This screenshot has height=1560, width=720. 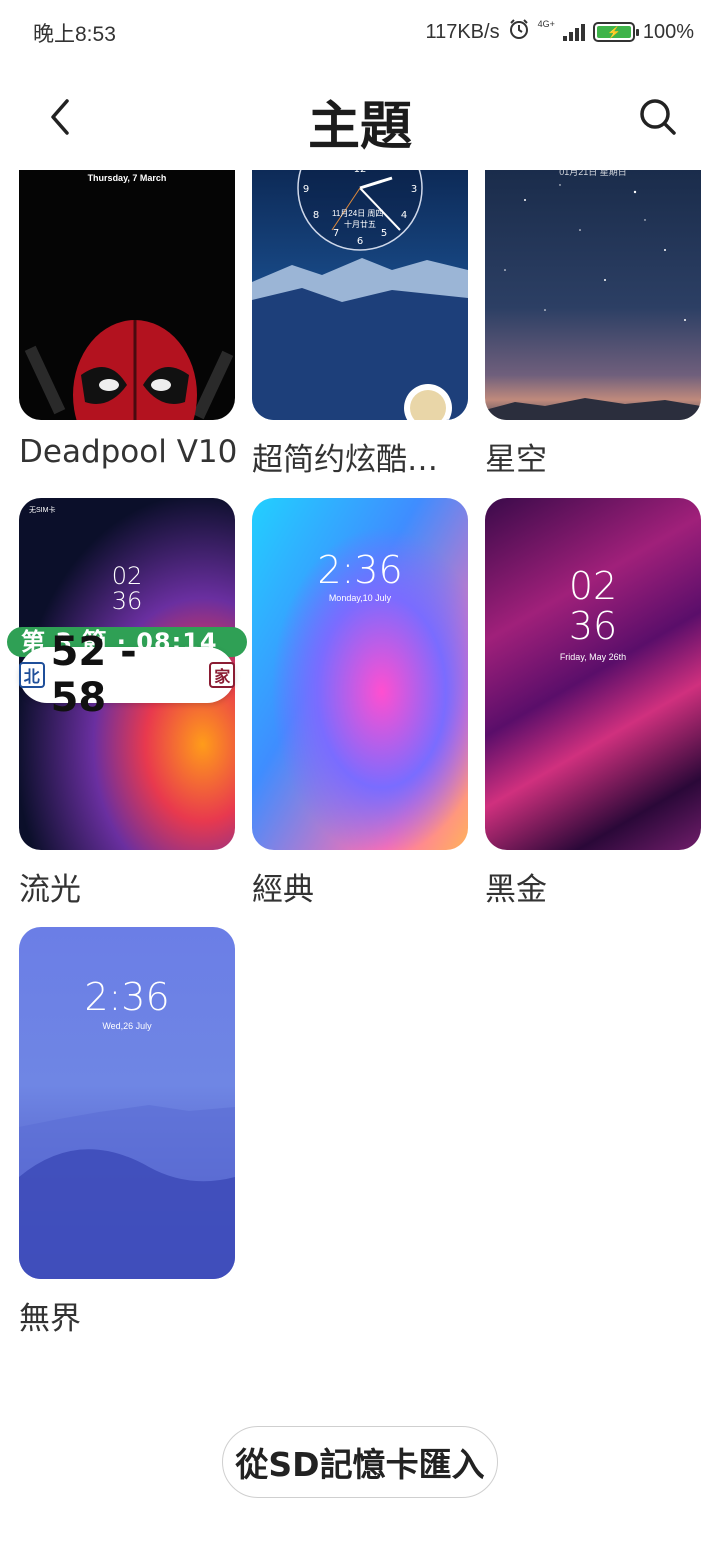 I want to click on page-title: 主題, so click(x=359, y=127).